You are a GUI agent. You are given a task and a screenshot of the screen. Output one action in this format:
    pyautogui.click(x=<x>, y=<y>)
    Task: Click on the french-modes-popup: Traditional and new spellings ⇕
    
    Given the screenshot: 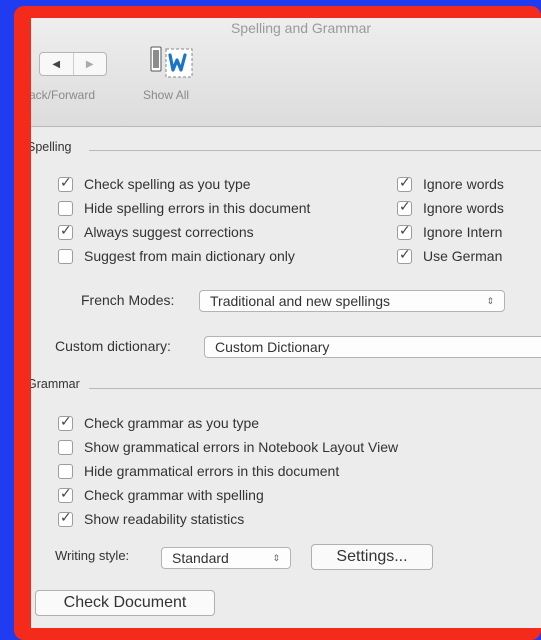 What is the action you would take?
    pyautogui.click(x=352, y=301)
    